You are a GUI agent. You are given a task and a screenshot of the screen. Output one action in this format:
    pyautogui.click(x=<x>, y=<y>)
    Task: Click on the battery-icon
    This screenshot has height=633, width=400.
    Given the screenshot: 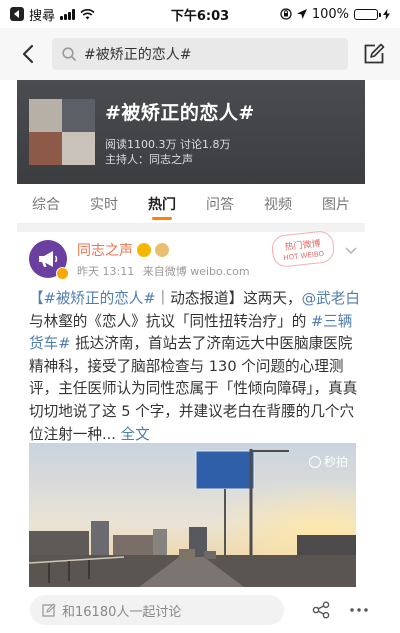 What is the action you would take?
    pyautogui.click(x=367, y=14)
    